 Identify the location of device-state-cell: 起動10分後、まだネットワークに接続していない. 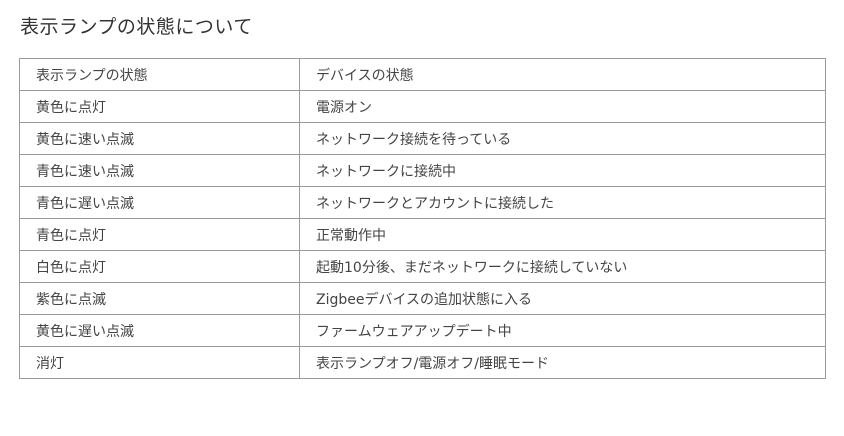
(562, 266).